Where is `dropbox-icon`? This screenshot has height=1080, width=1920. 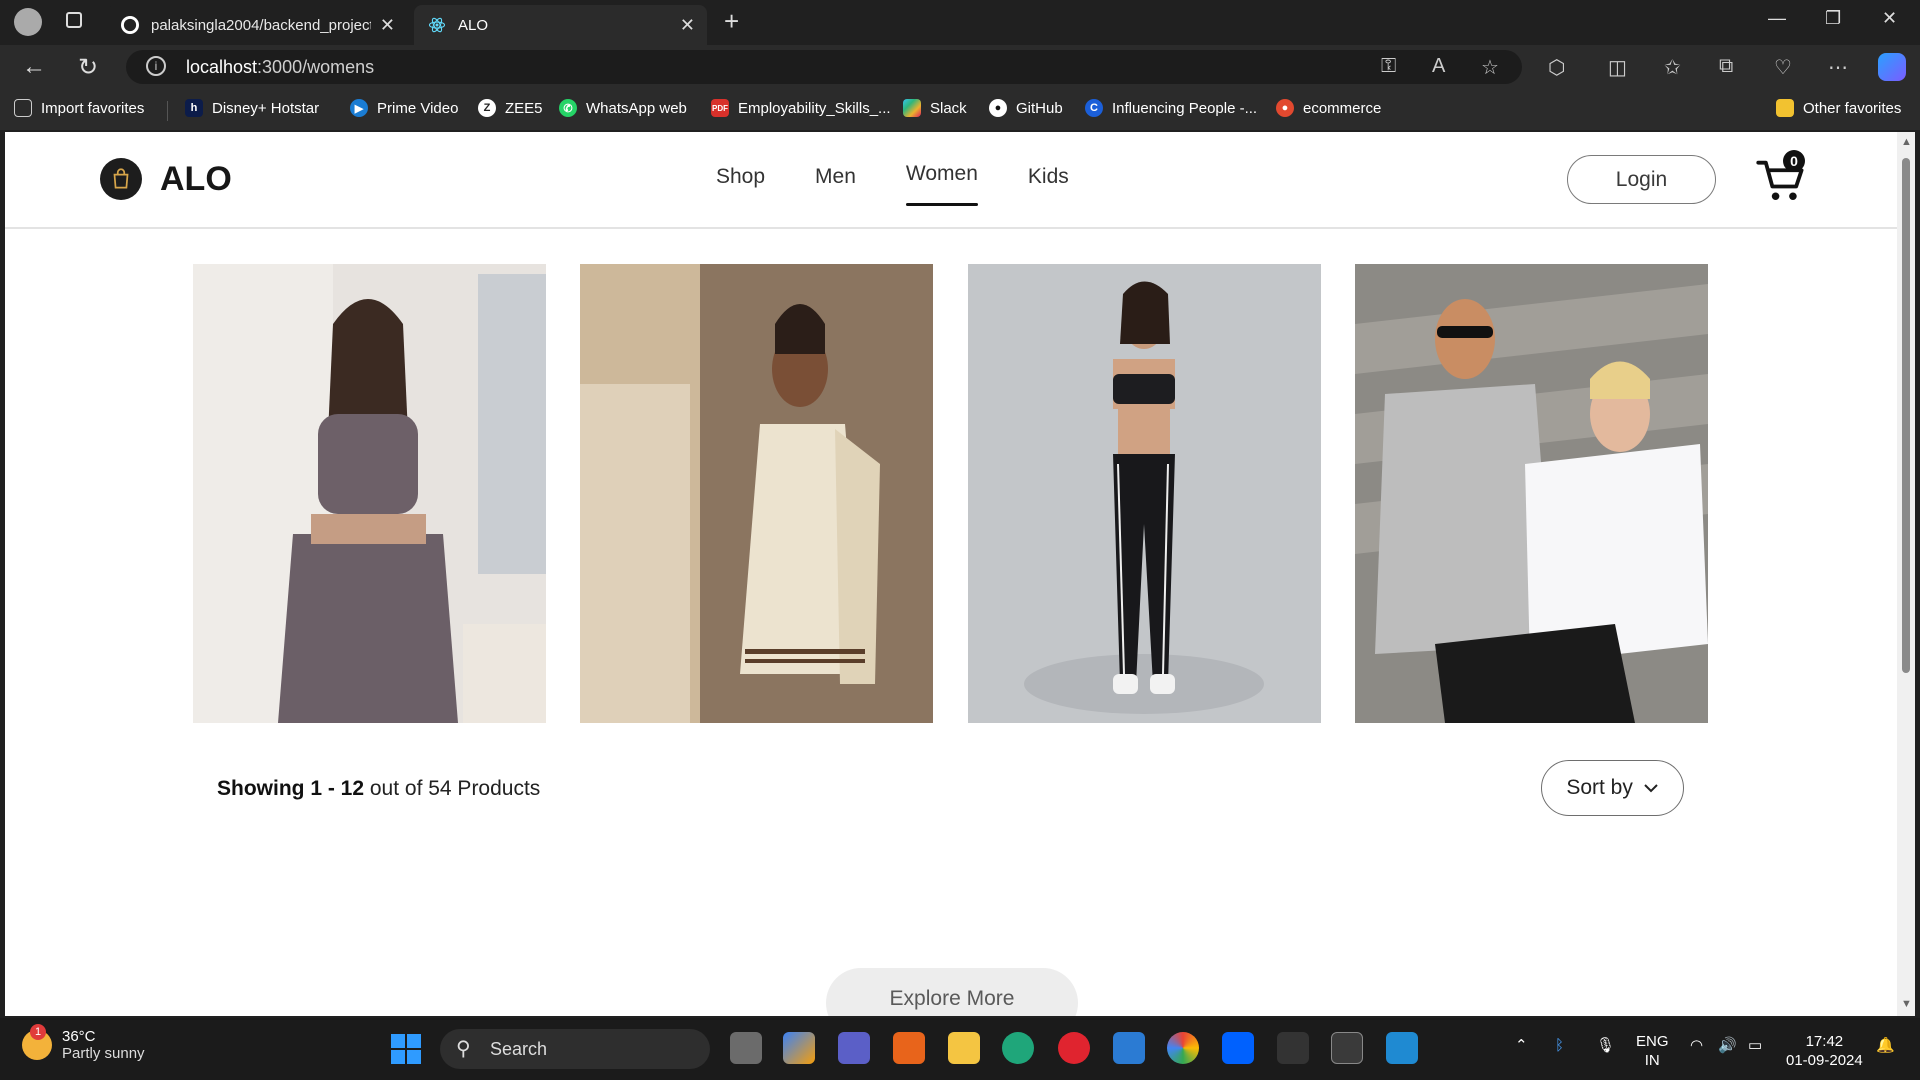 dropbox-icon is located at coordinates (1238, 1048).